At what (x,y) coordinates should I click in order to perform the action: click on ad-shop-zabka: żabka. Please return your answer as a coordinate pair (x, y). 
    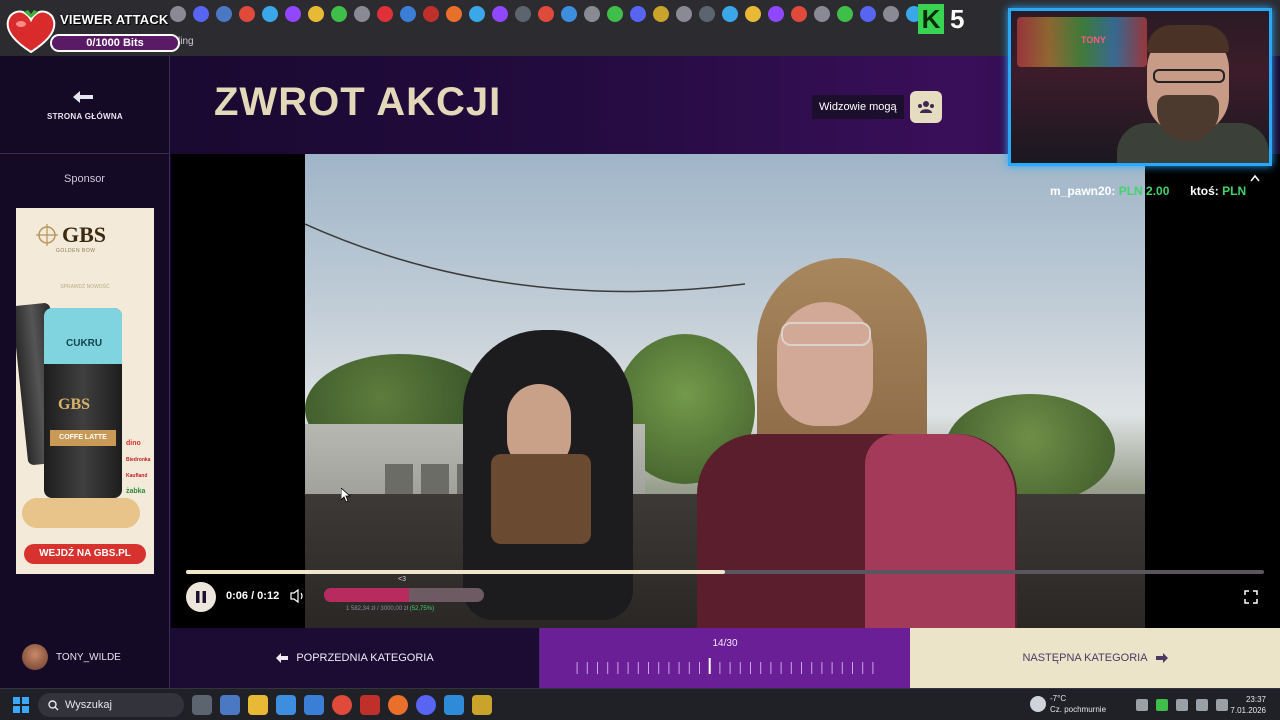
    Looking at the image, I should click on (136, 491).